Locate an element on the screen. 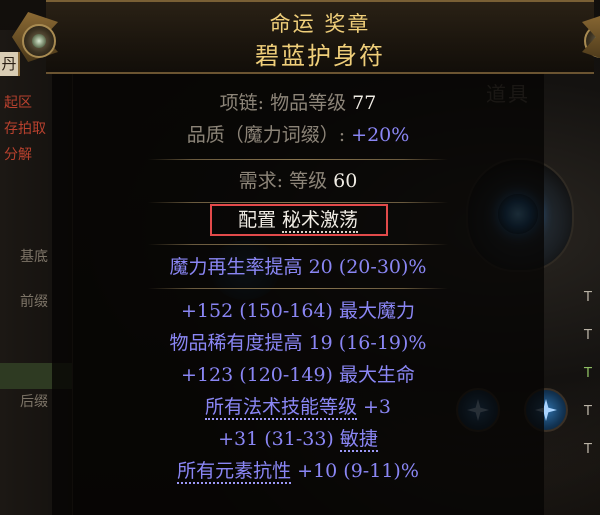  explicit-mod: 物品稀有度提高 19 (16-19)% is located at coordinates (298, 343).